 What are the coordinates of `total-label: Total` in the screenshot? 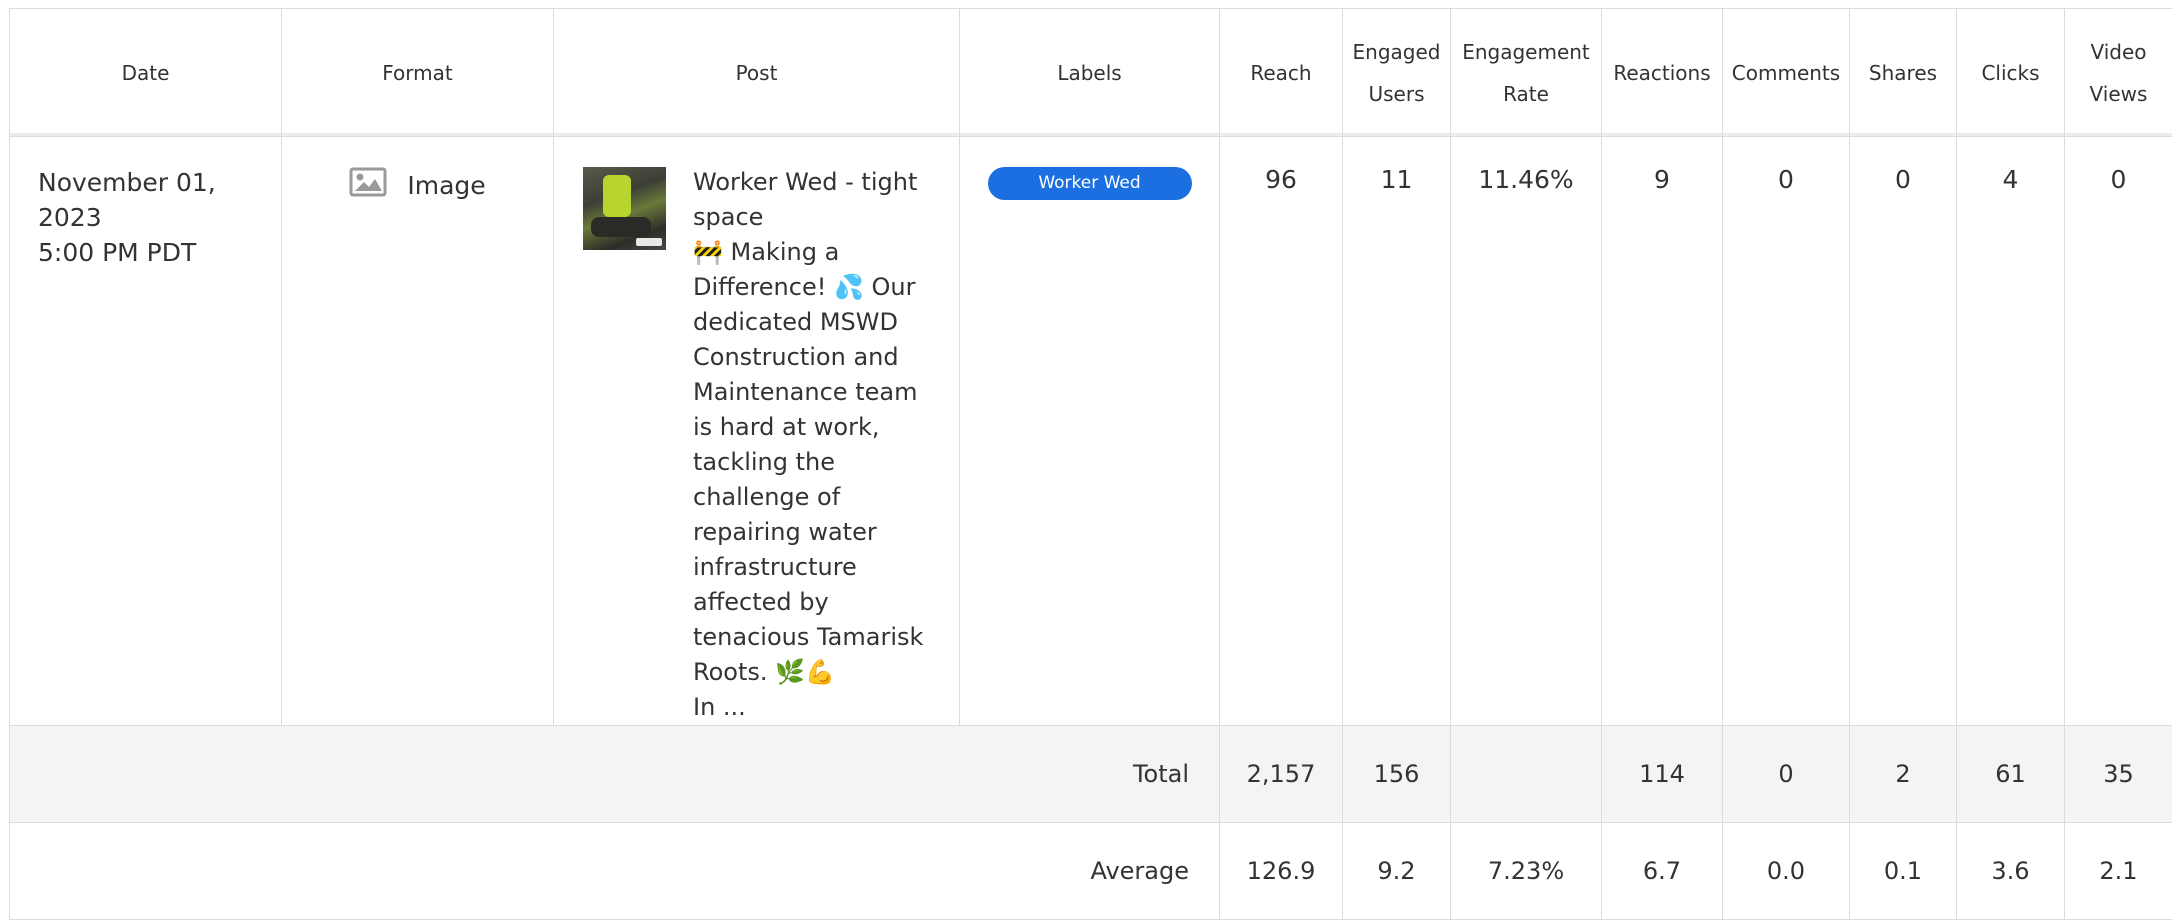 It's located at (615, 774).